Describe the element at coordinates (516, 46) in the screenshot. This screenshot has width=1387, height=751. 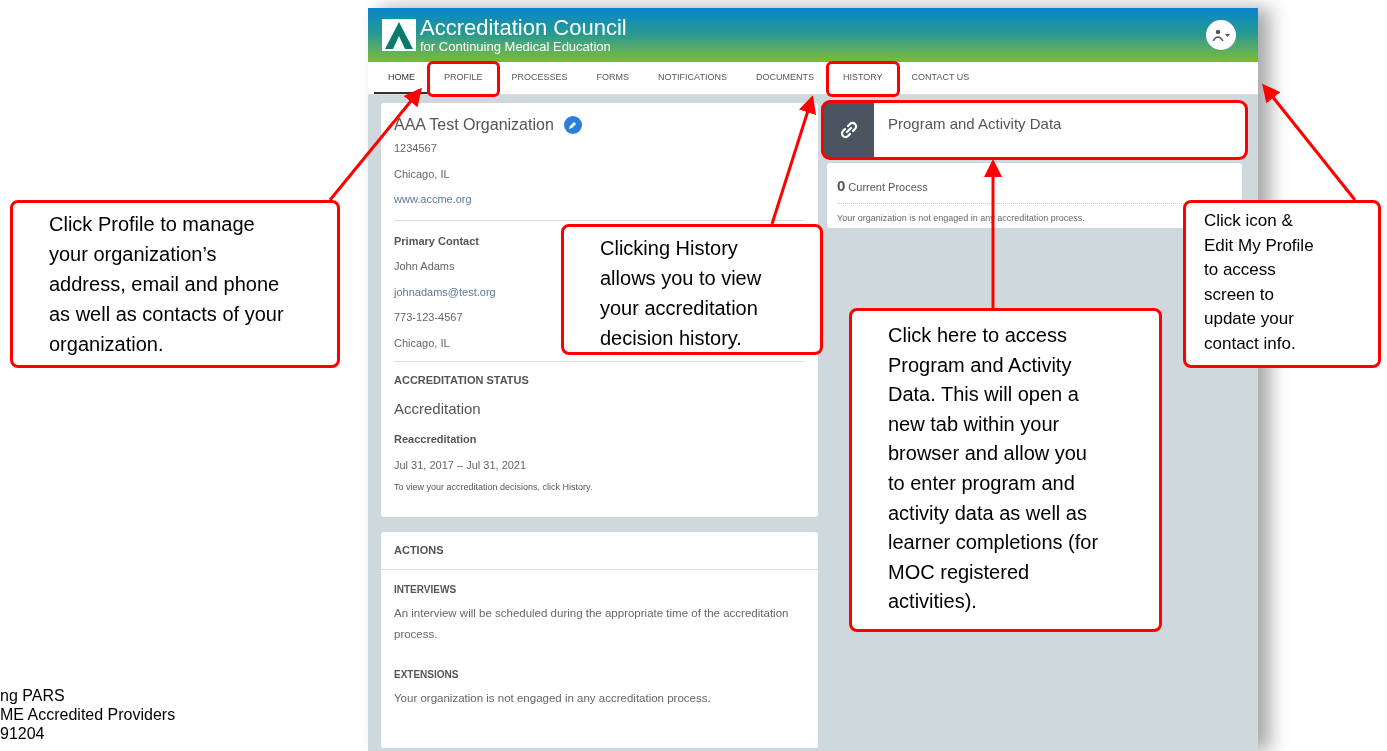
I see `logo-subtitle: for Continuing Medical Education` at that location.